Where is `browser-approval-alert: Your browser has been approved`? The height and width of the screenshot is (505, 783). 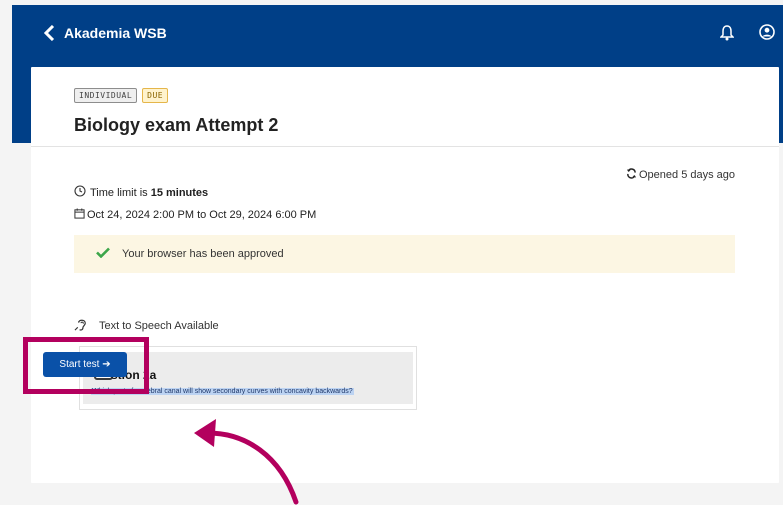
browser-approval-alert: Your browser has been approved is located at coordinates (404, 254).